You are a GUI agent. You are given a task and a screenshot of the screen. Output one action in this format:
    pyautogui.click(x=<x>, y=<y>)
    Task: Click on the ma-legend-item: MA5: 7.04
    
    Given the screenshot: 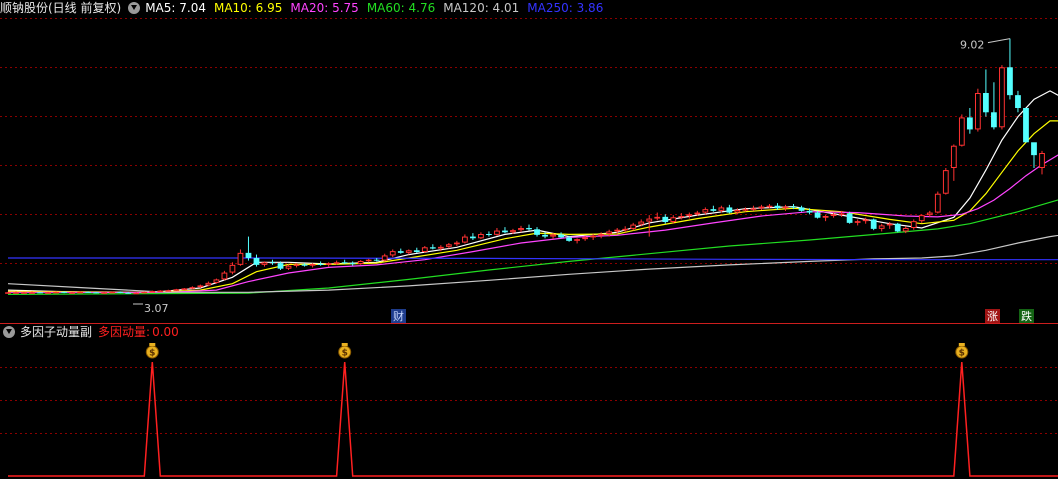 What is the action you would take?
    pyautogui.click(x=175, y=8)
    